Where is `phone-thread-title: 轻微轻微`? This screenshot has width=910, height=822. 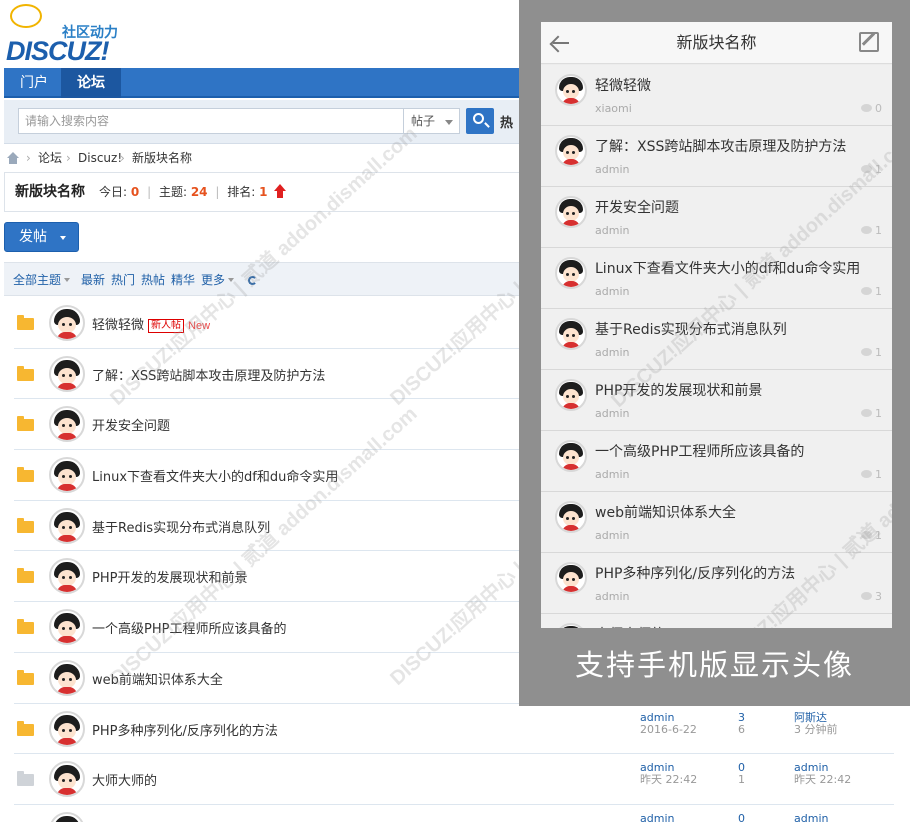
phone-thread-title: 轻微轻微 is located at coordinates (623, 85).